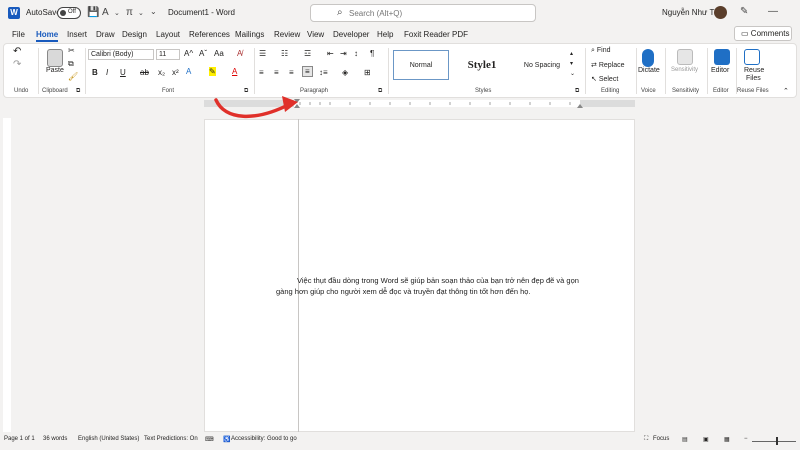 The height and width of the screenshot is (450, 800). What do you see at coordinates (108, 439) in the screenshot?
I see `language-status: English (United States)` at bounding box center [108, 439].